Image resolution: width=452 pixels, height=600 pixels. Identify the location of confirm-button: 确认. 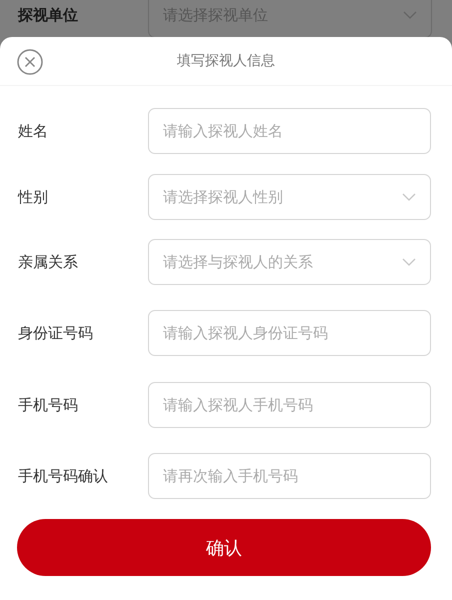
(224, 547).